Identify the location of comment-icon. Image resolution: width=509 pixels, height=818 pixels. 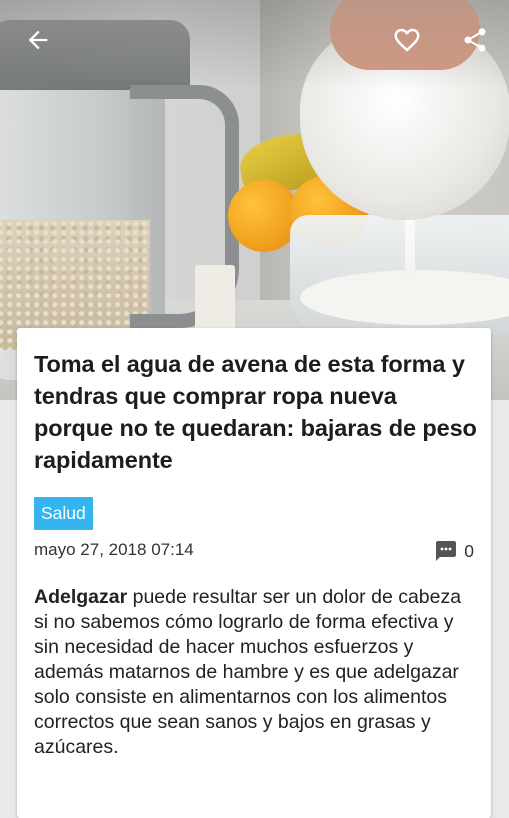
(446, 551).